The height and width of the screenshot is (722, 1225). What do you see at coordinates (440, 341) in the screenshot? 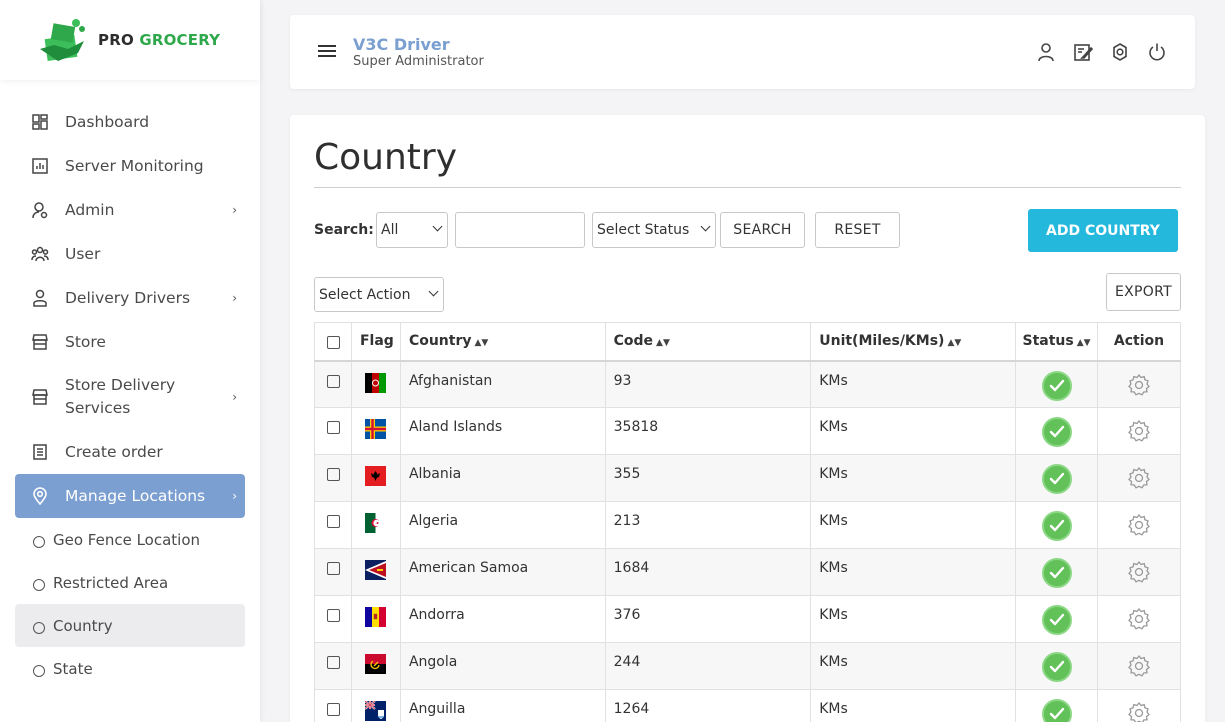
I see `column-label: Country` at bounding box center [440, 341].